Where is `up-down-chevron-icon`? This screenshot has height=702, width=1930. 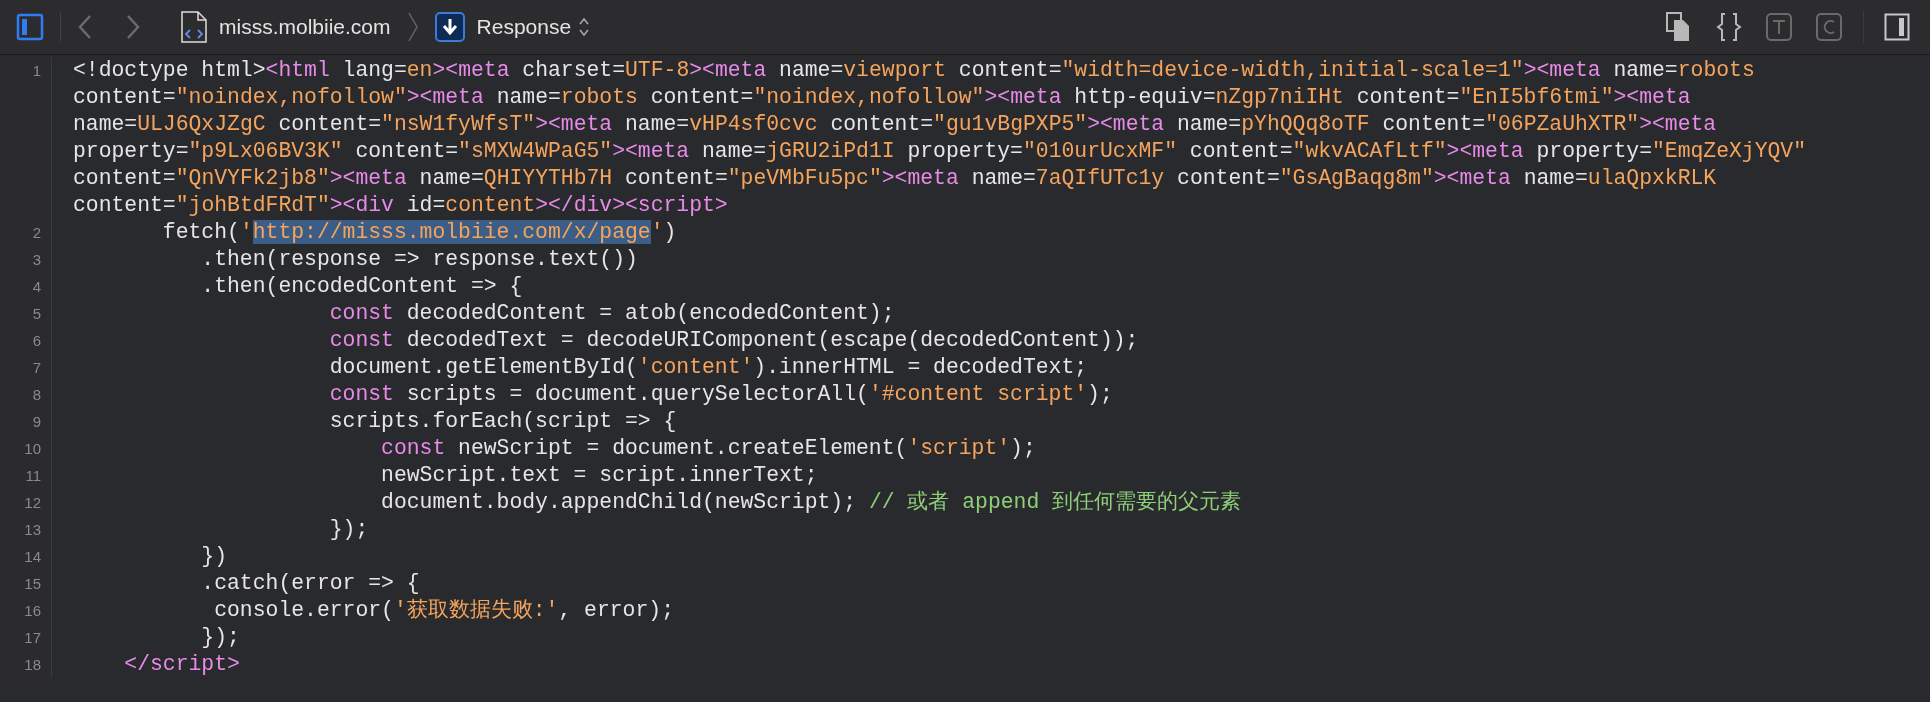
up-down-chevron-icon is located at coordinates (584, 27).